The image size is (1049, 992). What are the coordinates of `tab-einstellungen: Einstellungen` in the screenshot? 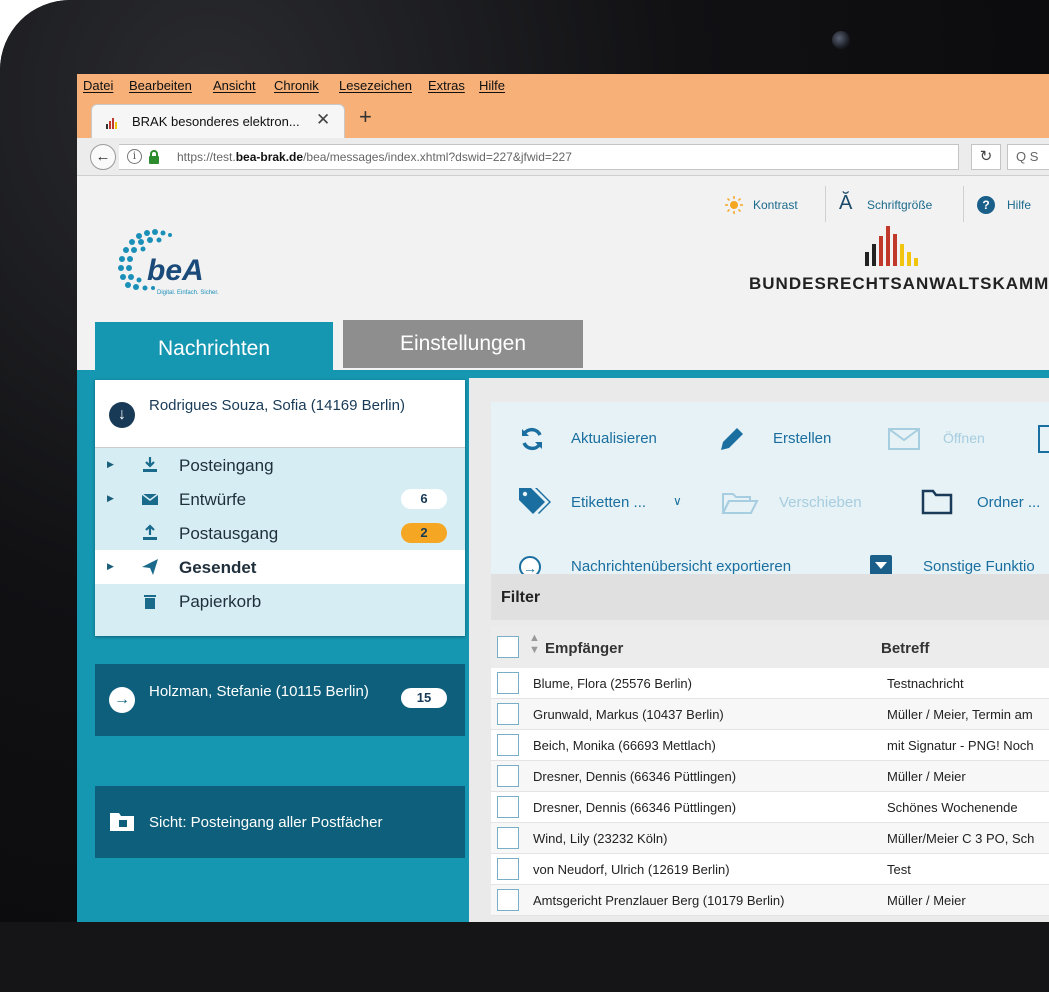 It's located at (463, 344).